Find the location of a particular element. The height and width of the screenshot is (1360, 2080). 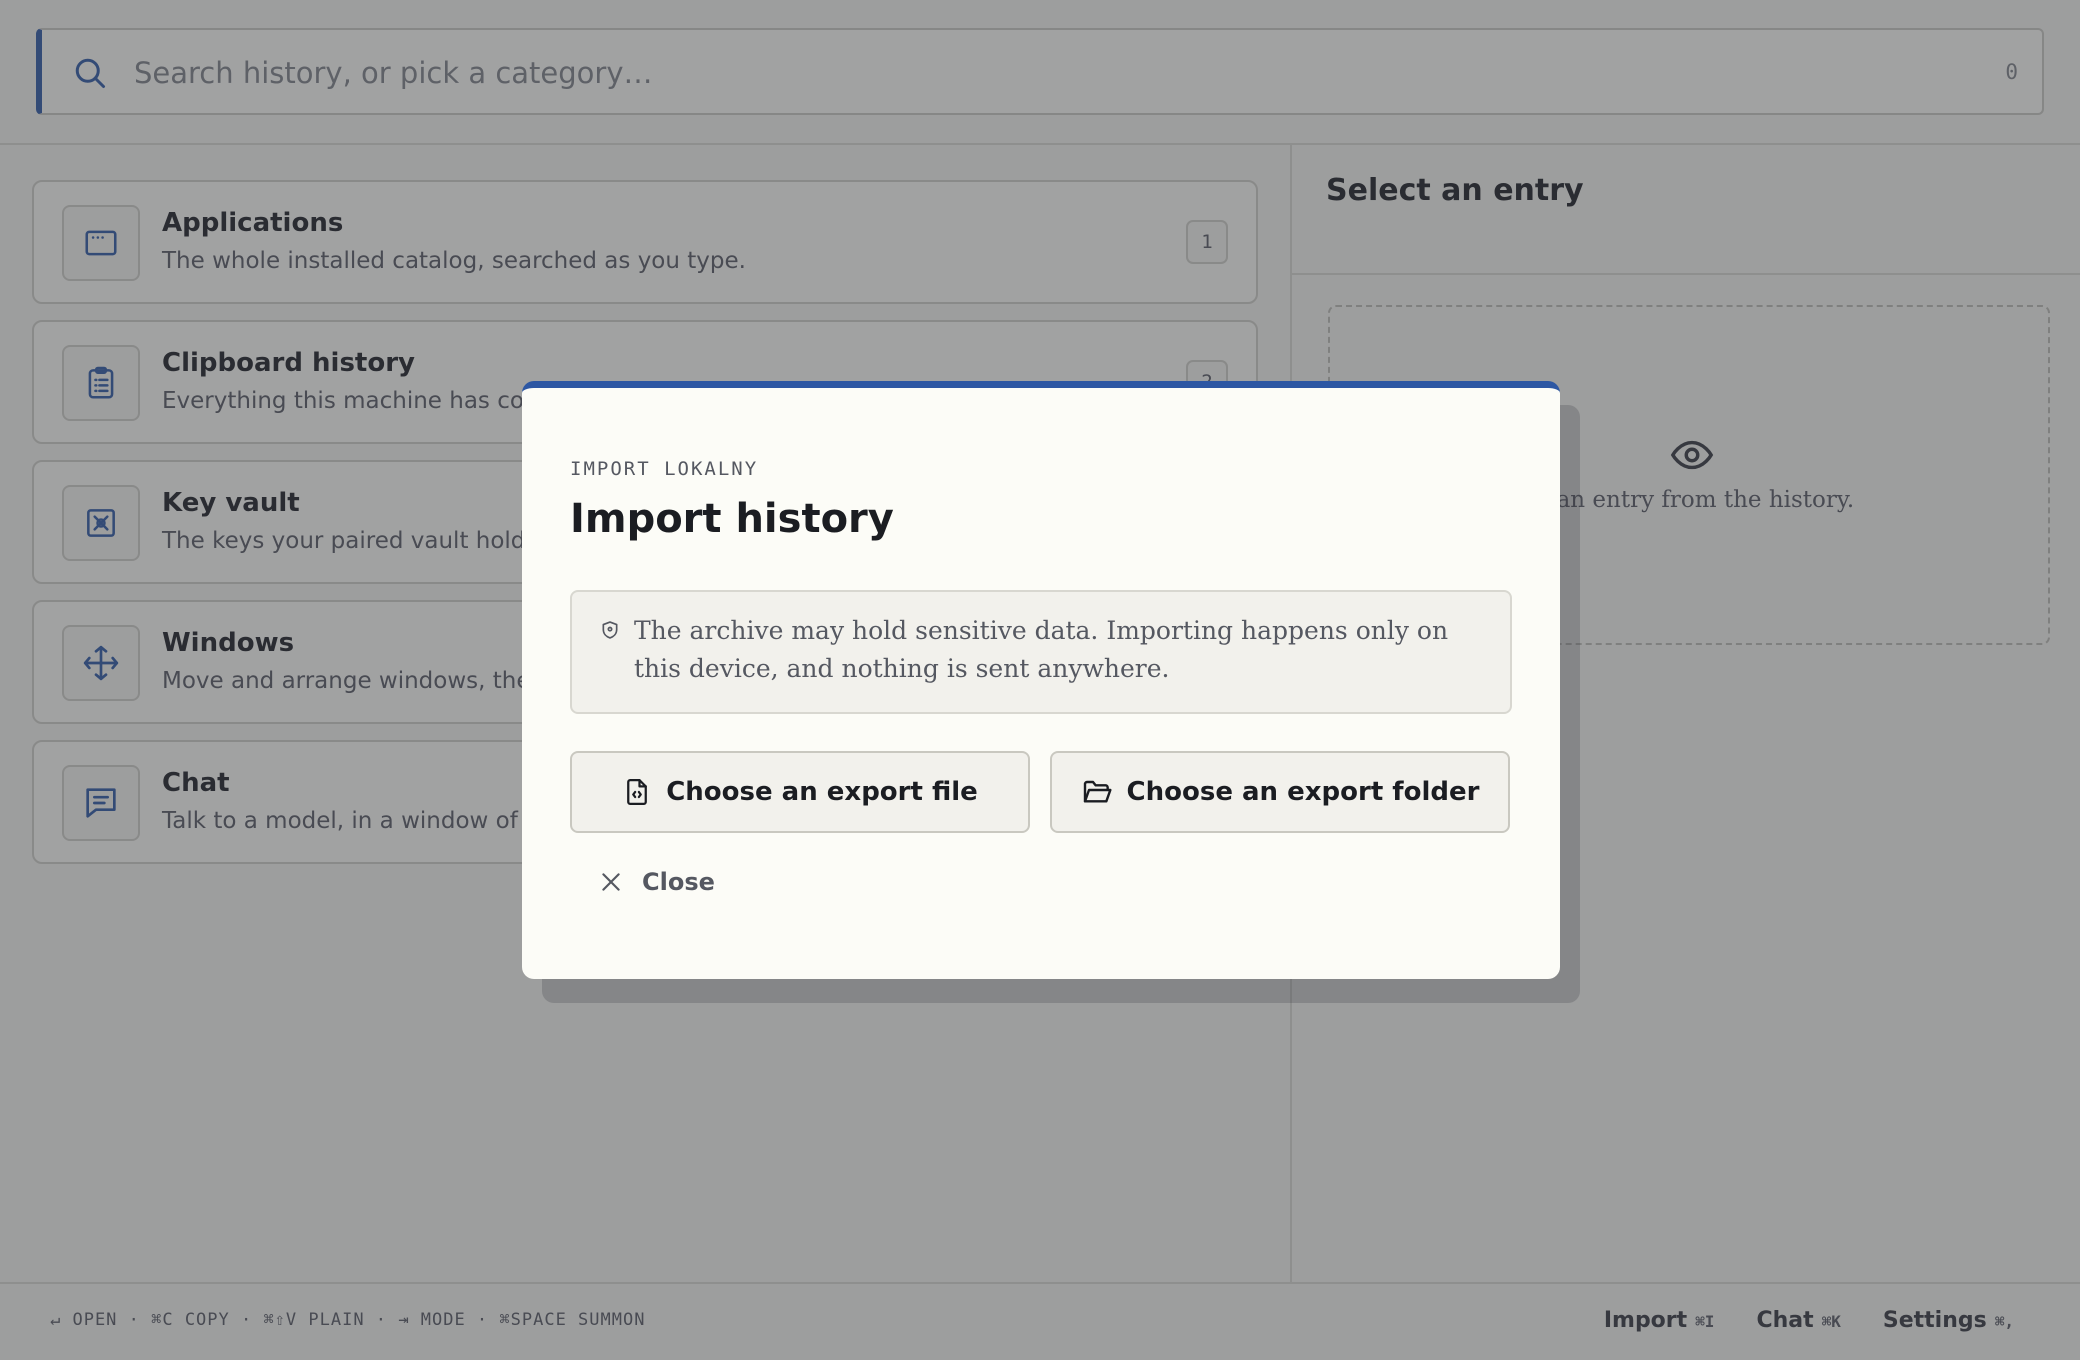

close-button: Close is located at coordinates (656, 882).